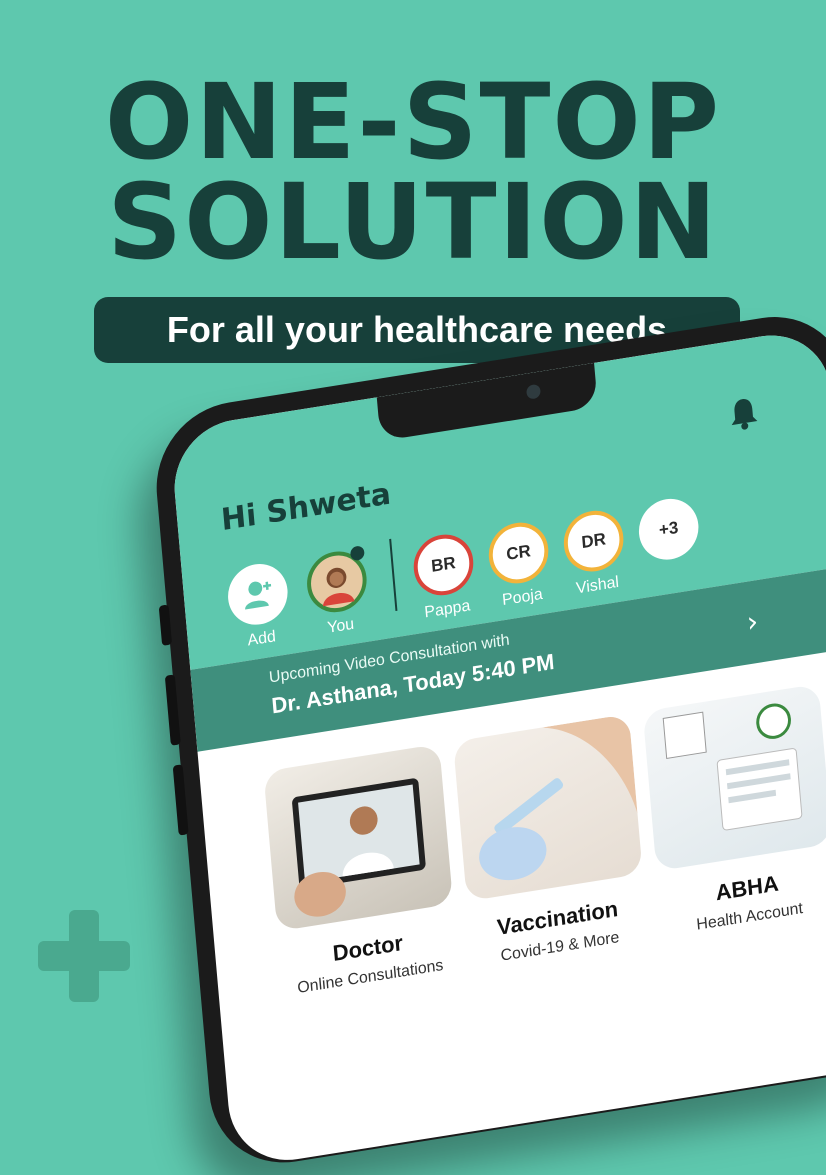 The height and width of the screenshot is (1175, 826). I want to click on card-doctor, so click(358, 837).